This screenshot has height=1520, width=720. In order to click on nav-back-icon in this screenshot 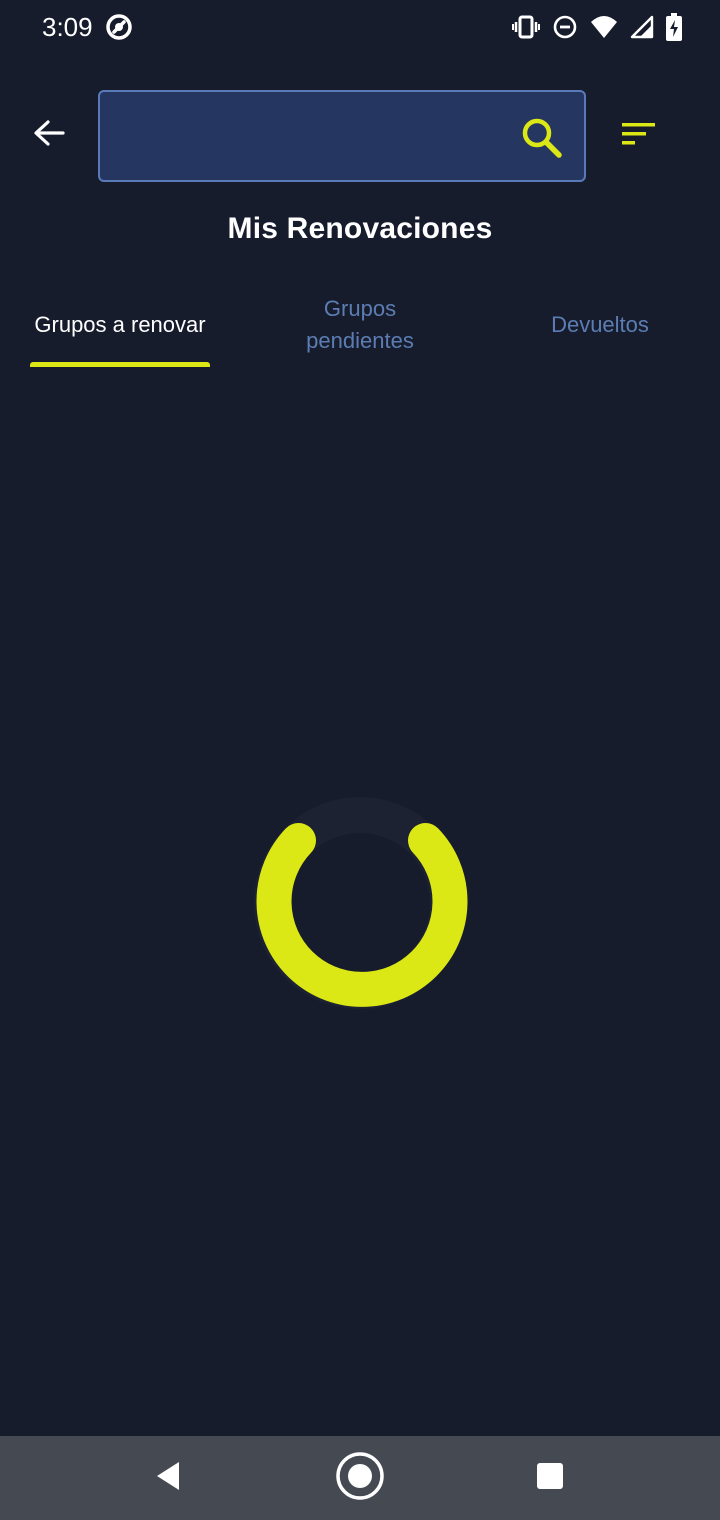, I will do `click(168, 1478)`.